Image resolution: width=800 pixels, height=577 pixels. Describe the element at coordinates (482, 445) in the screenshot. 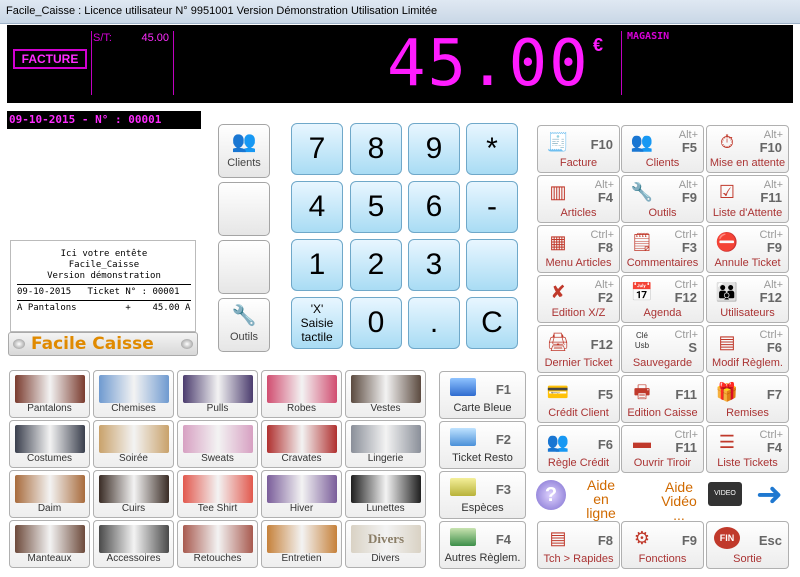

I see `payment-ticket-resto: F2 Ticket Resto` at that location.